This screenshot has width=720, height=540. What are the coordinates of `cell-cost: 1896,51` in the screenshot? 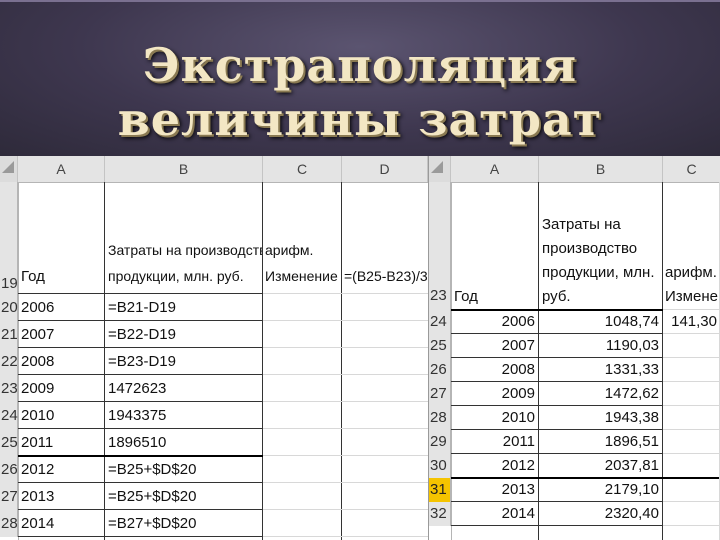 It's located at (599, 442).